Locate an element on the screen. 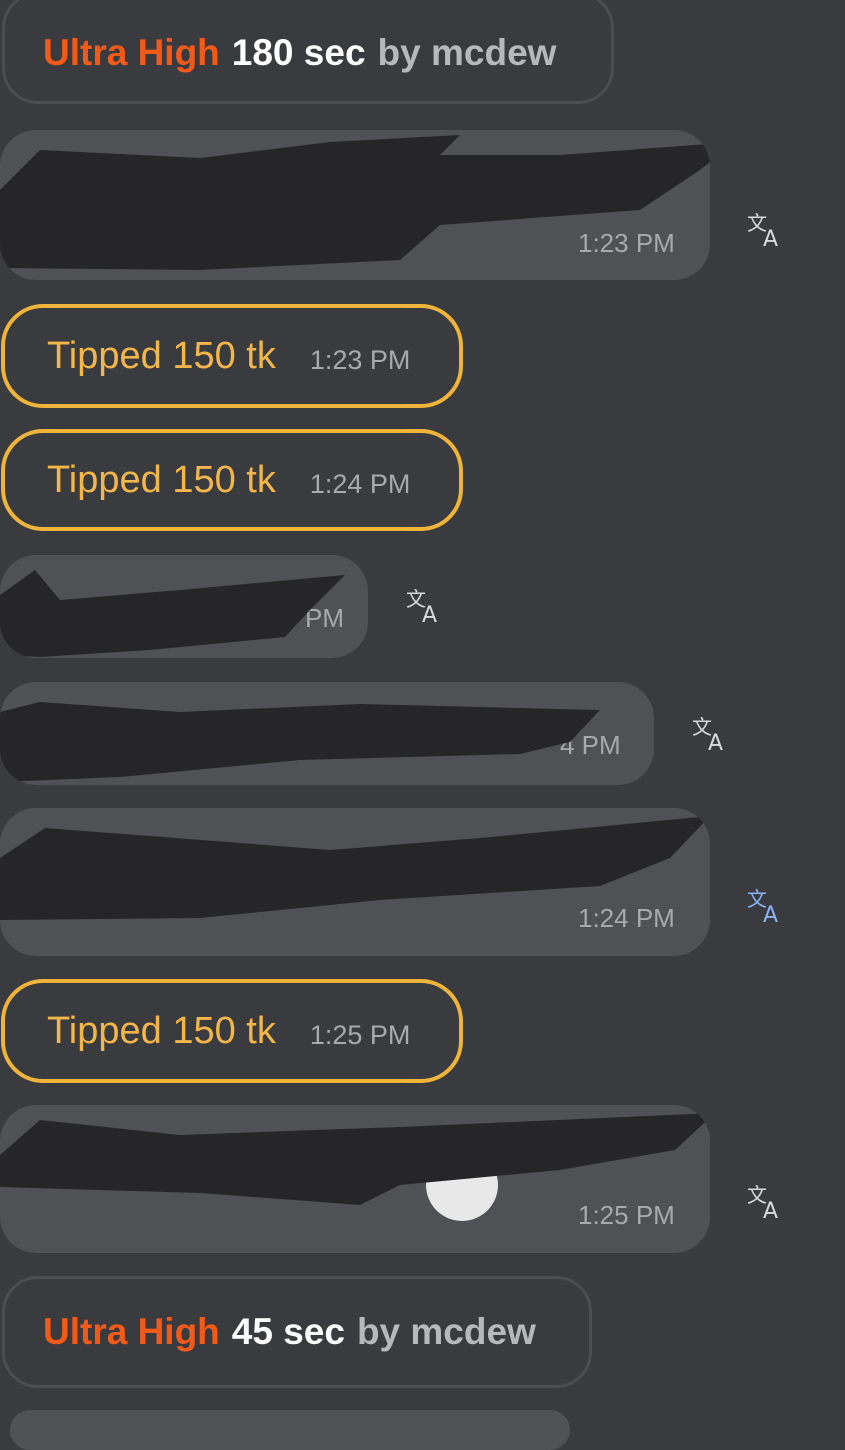  tip-time: 1:25 PM is located at coordinates (360, 1034).